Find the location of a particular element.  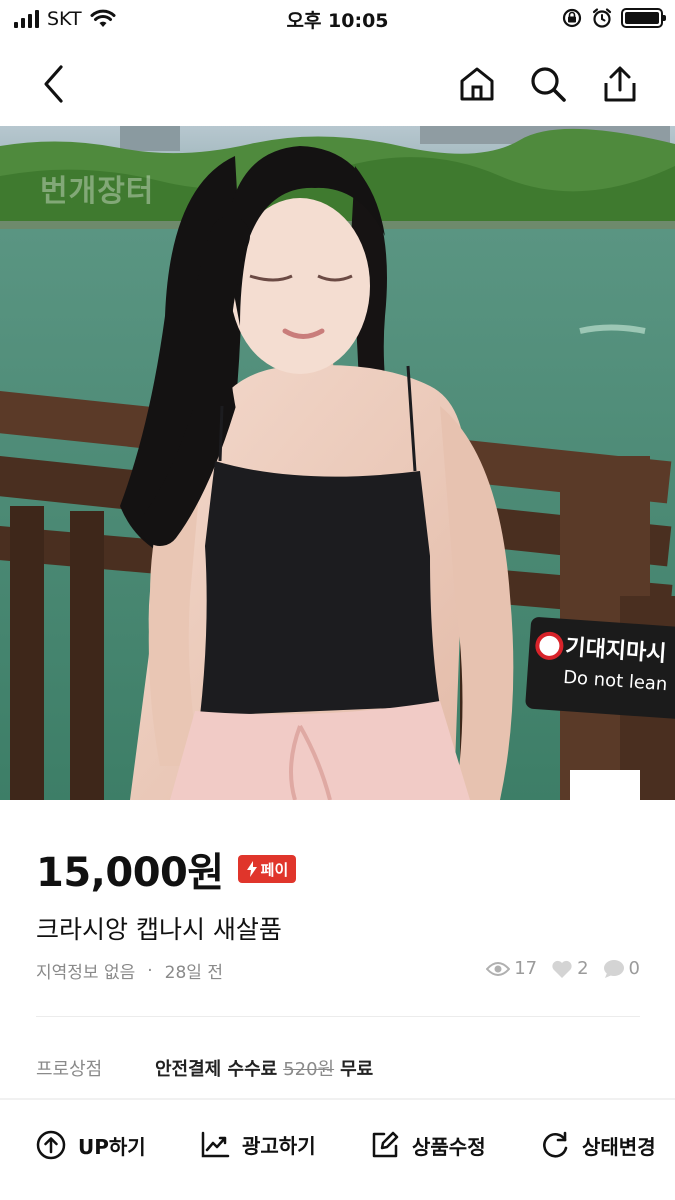

edit-icon is located at coordinates (385, 1144).